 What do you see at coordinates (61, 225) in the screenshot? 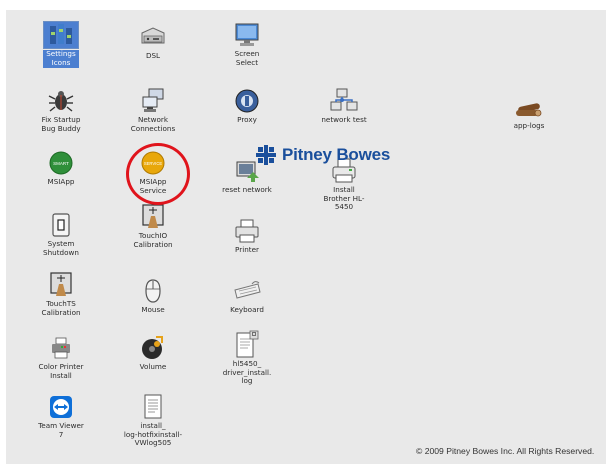
I see `power-icon` at bounding box center [61, 225].